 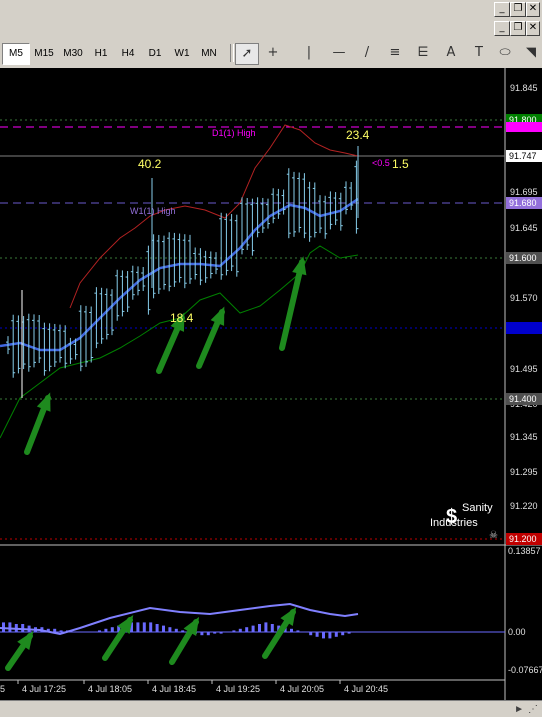 I want to click on text-label-icon: T, so click(x=479, y=53).